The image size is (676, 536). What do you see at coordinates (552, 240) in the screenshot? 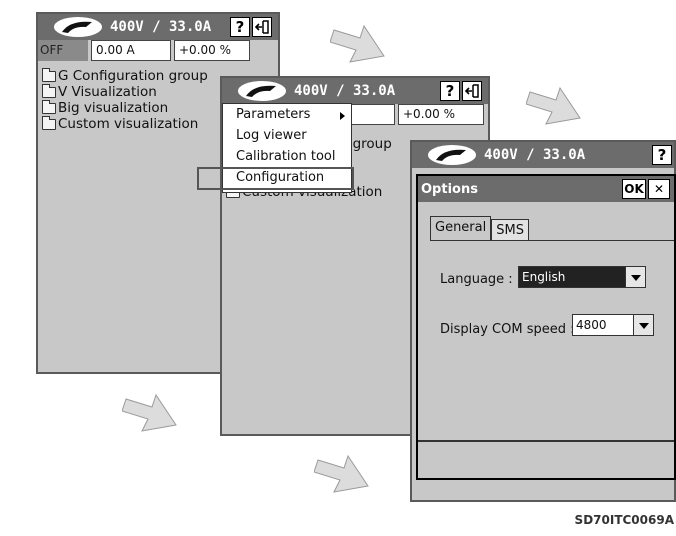
I see `tab-divider` at bounding box center [552, 240].